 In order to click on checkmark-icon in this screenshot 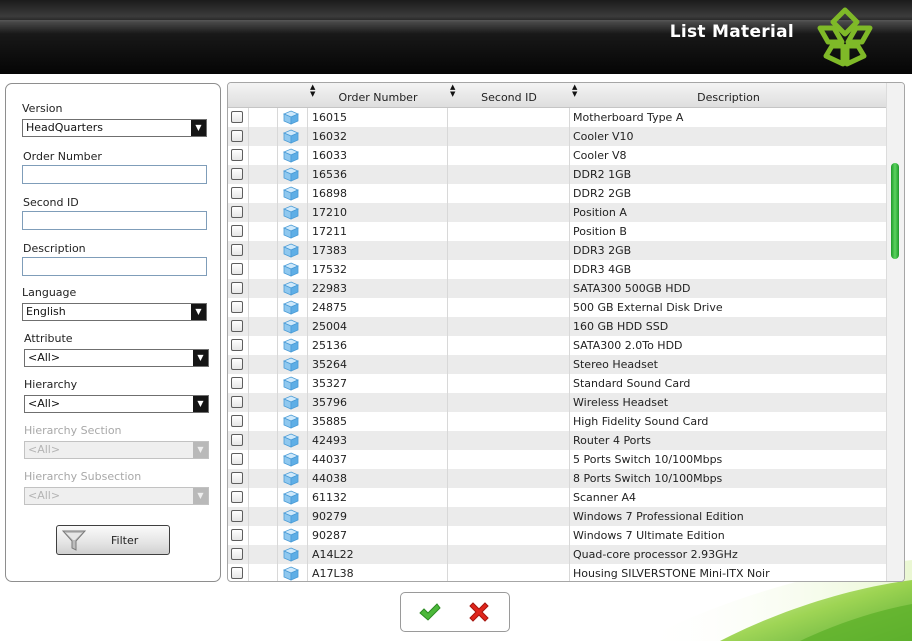, I will do `click(430, 612)`.